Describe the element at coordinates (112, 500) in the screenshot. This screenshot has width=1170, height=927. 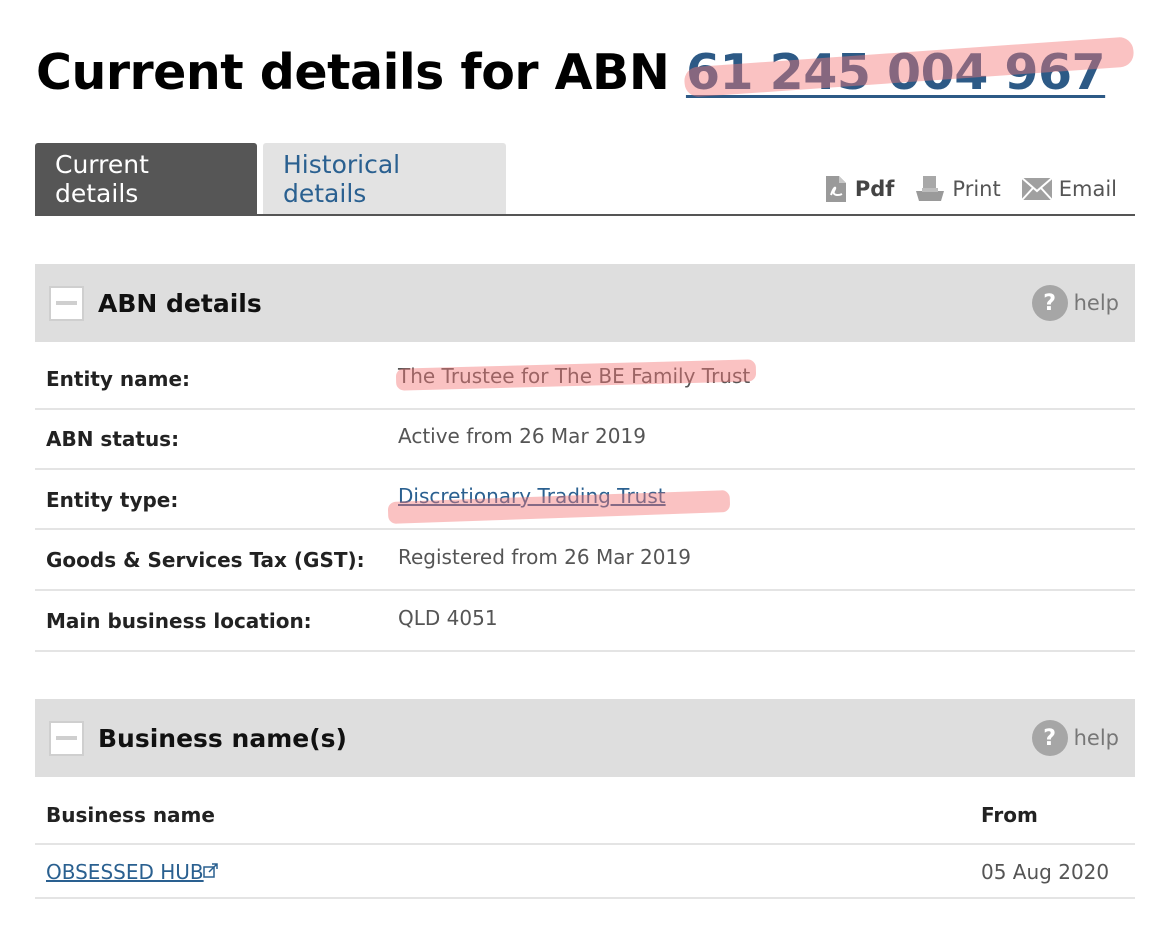
I see `detail-label: Entity type:` at that location.